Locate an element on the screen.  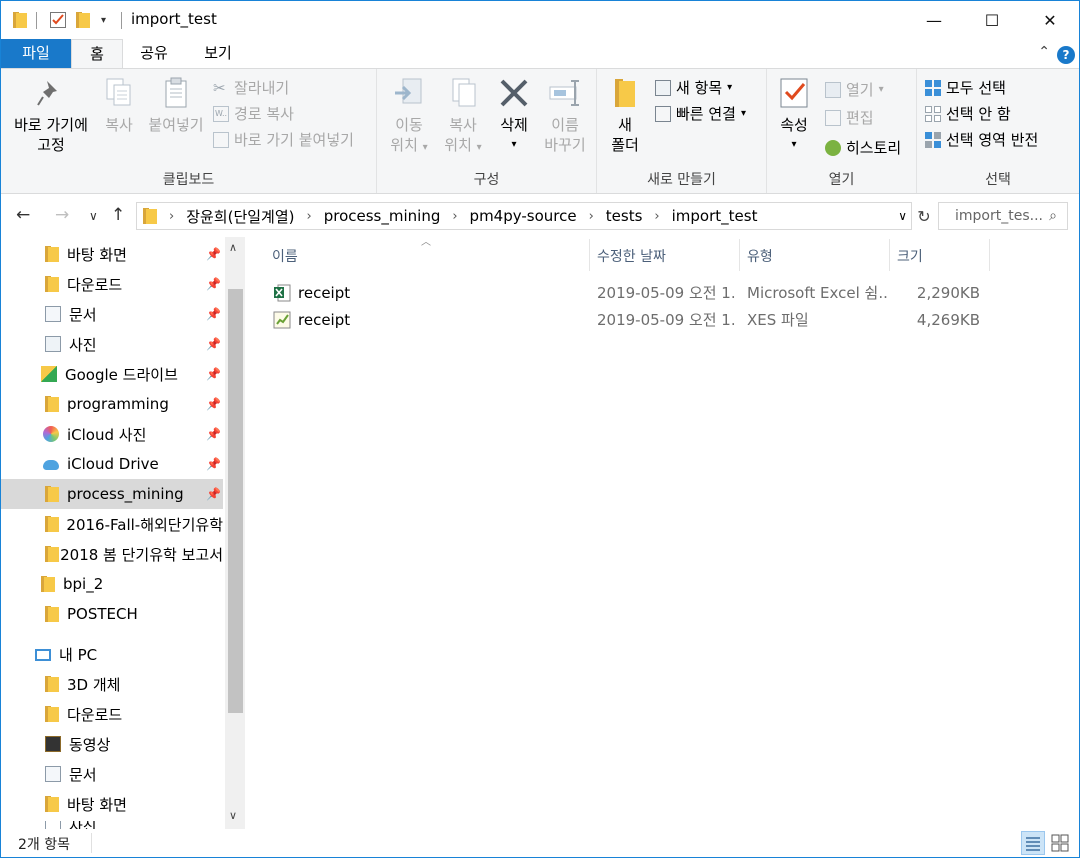
copy-icon is located at coordinates (118, 92).